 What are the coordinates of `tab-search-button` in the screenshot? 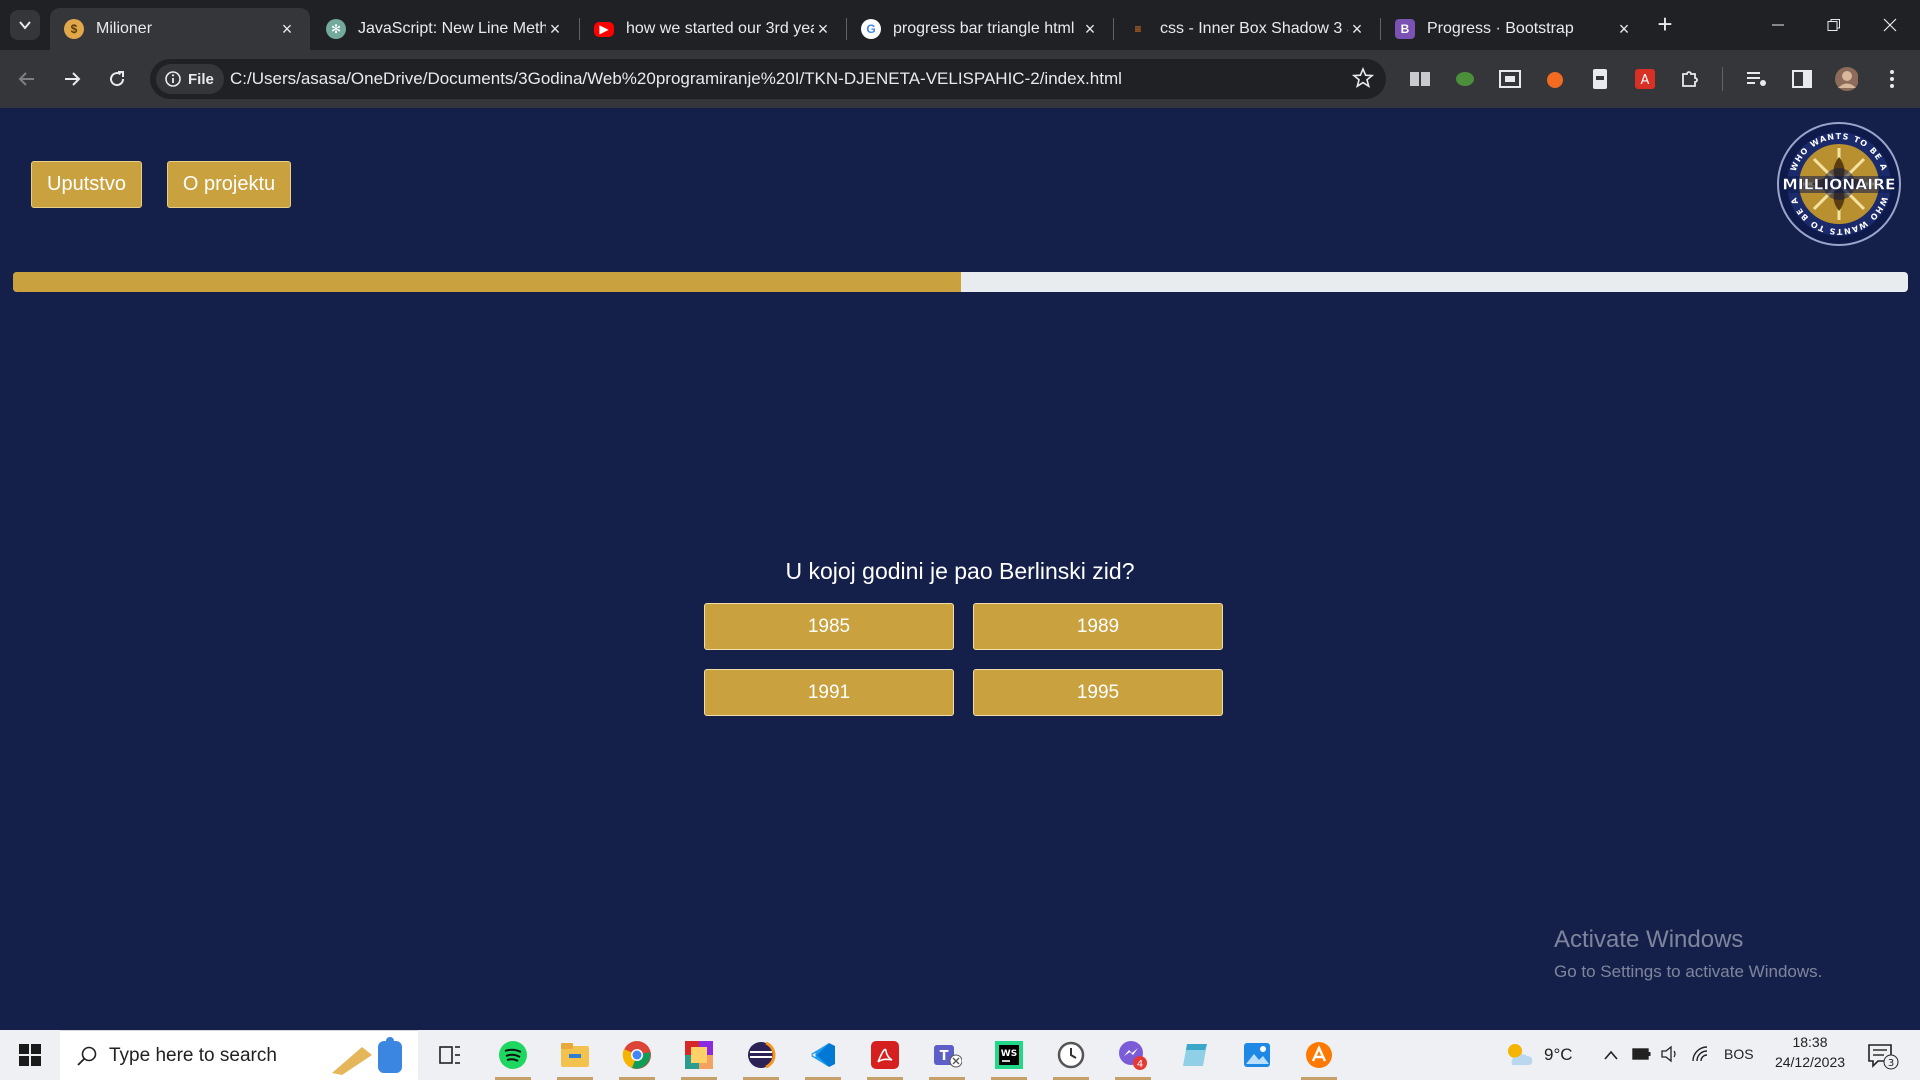 It's located at (25, 25).